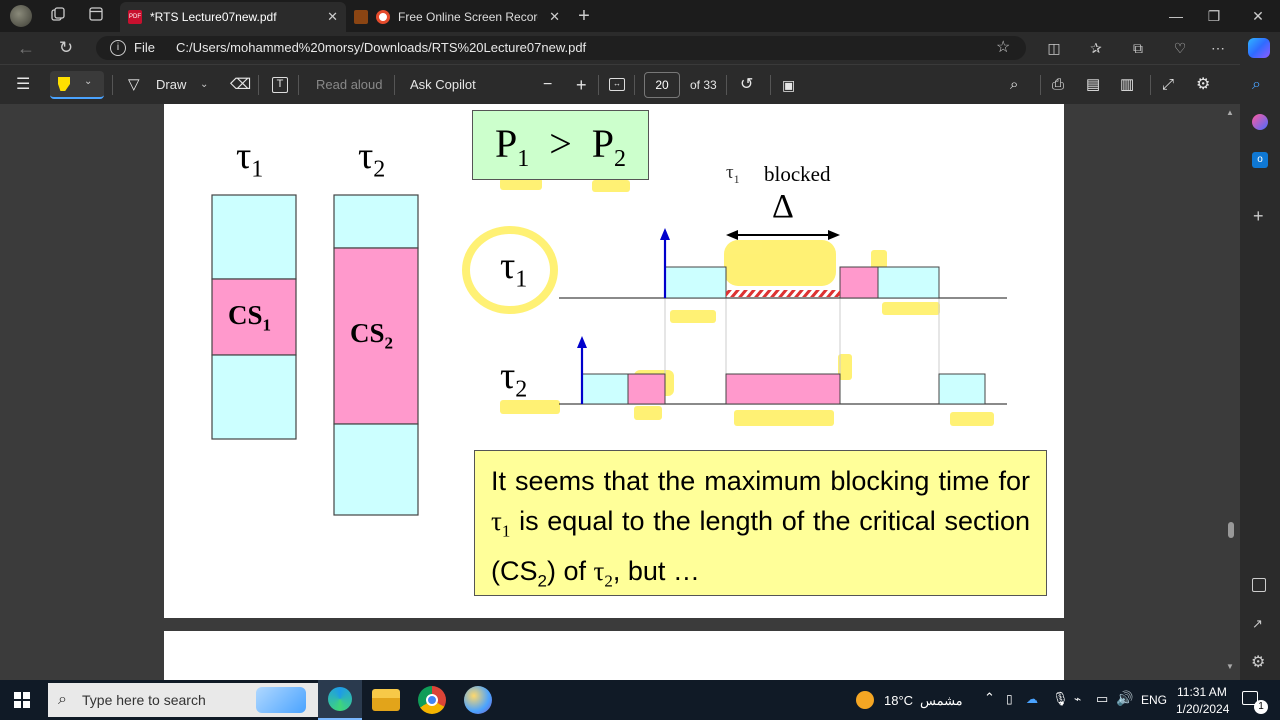 The height and width of the screenshot is (720, 1280). Describe the element at coordinates (77, 85) in the screenshot. I see `highlight-button: ⌄` at that location.